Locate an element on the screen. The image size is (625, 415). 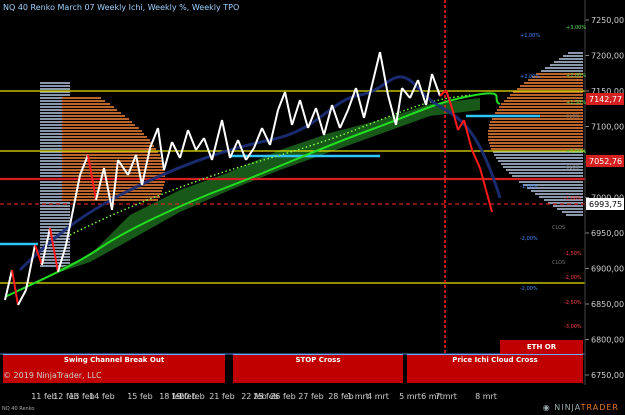
price-marker-label: 7142,77 is located at coordinates (605, 99).